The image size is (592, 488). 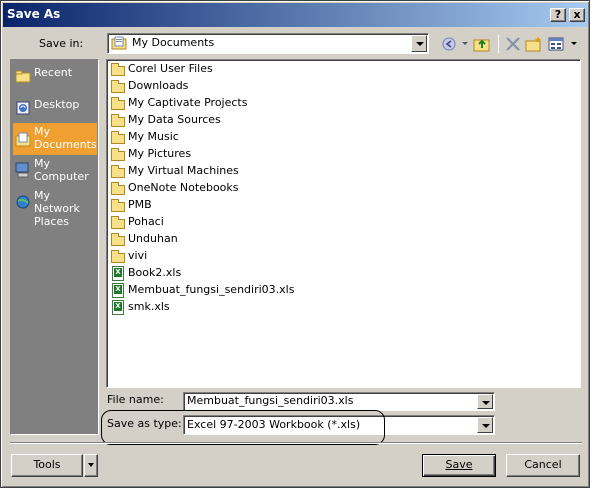 I want to click on window-title: Save As, so click(x=34, y=14).